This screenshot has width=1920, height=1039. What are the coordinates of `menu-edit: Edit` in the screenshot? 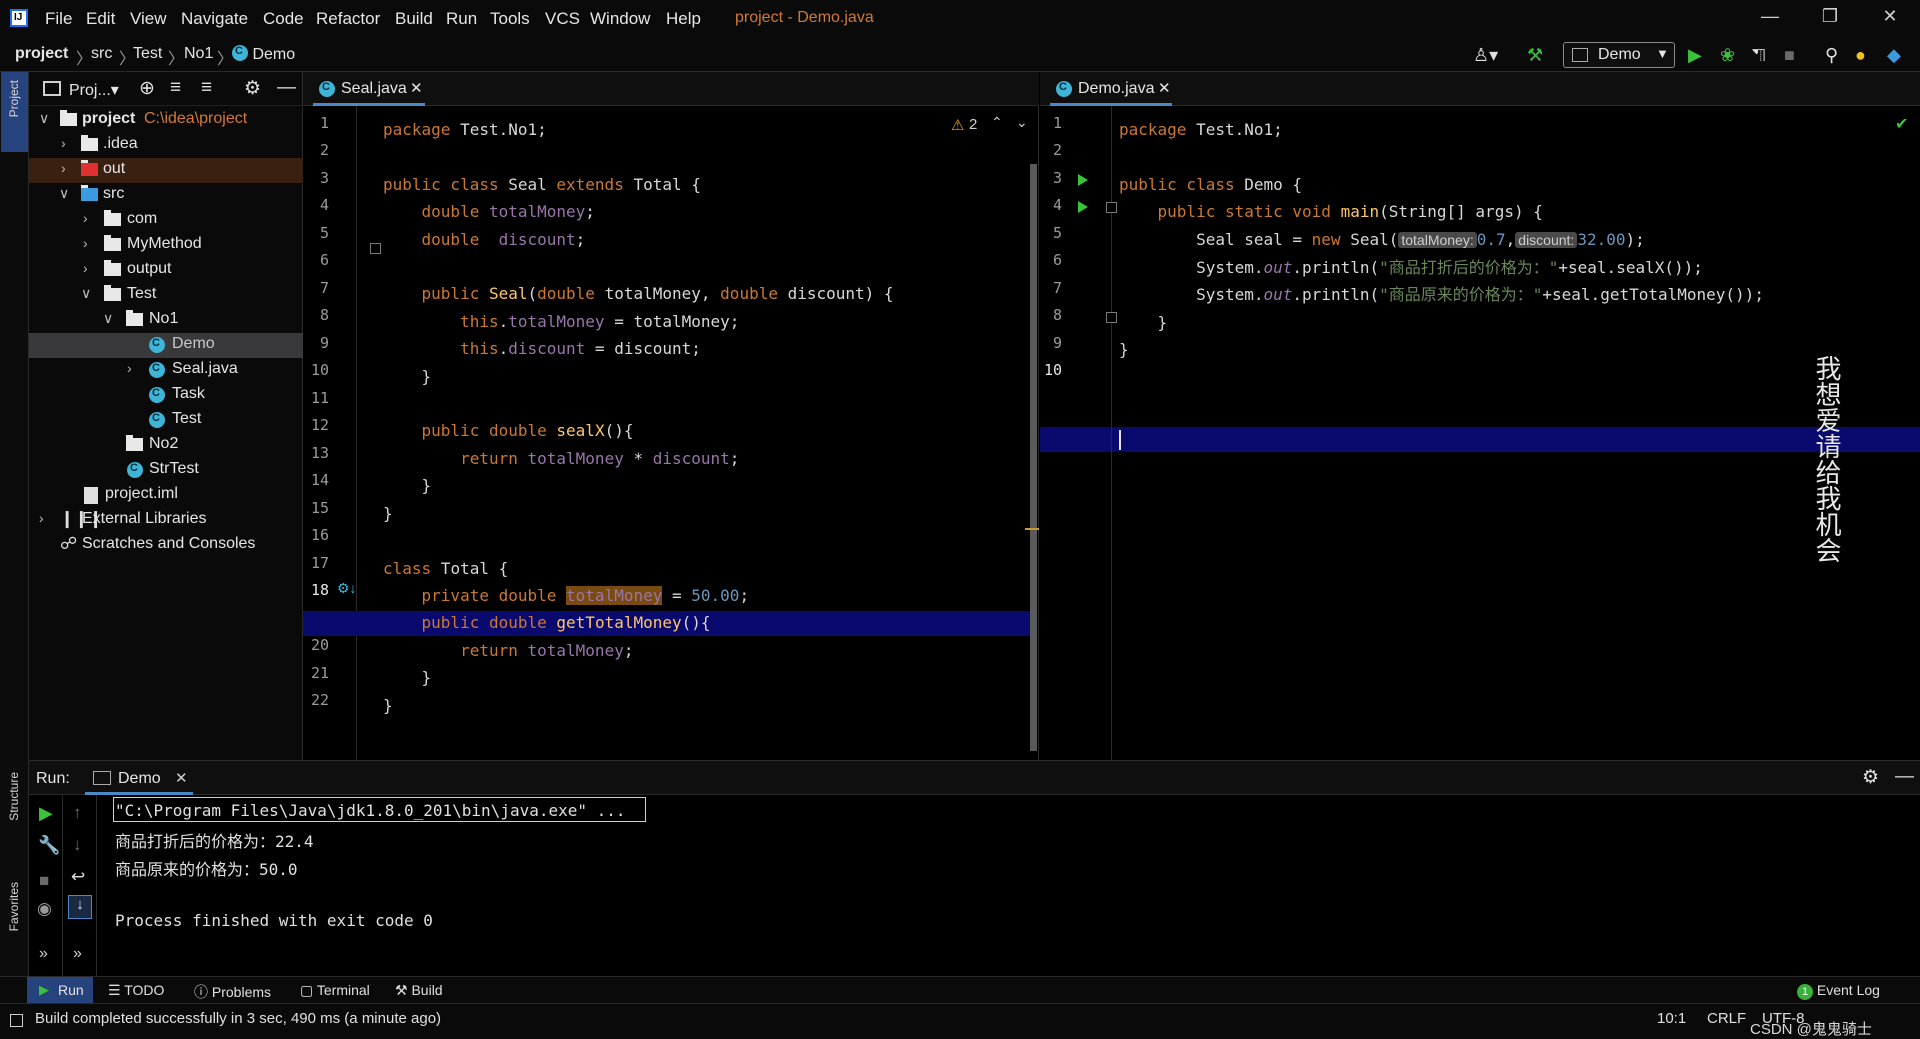 It's located at (100, 19).